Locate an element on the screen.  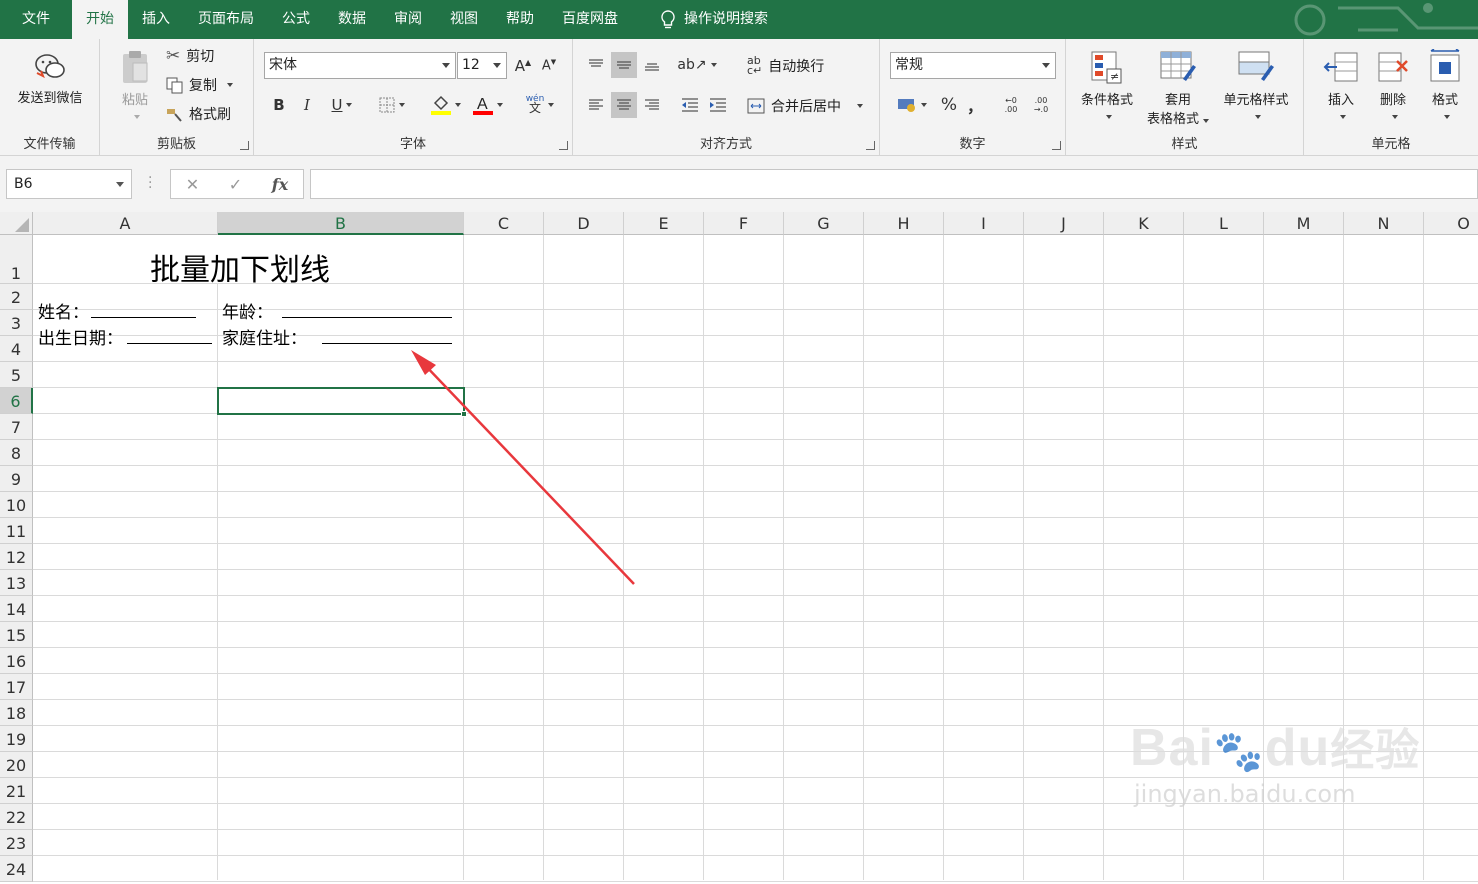
column-header-d: D is located at coordinates (584, 223).